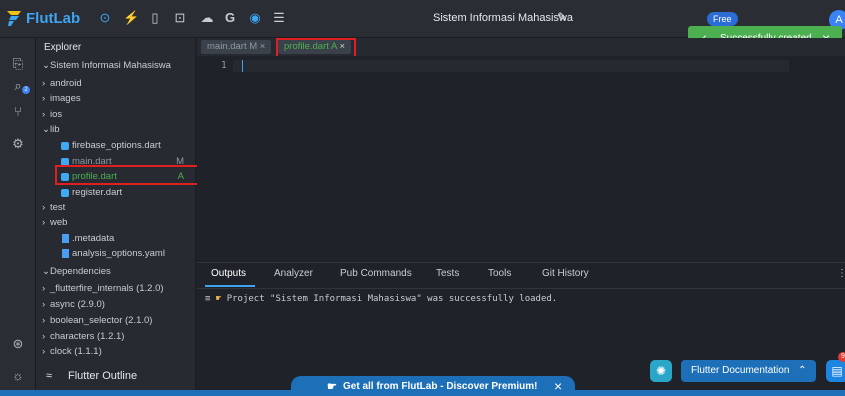 This screenshot has height=396, width=845. I want to click on chat-icon: ▤, so click(837, 371).